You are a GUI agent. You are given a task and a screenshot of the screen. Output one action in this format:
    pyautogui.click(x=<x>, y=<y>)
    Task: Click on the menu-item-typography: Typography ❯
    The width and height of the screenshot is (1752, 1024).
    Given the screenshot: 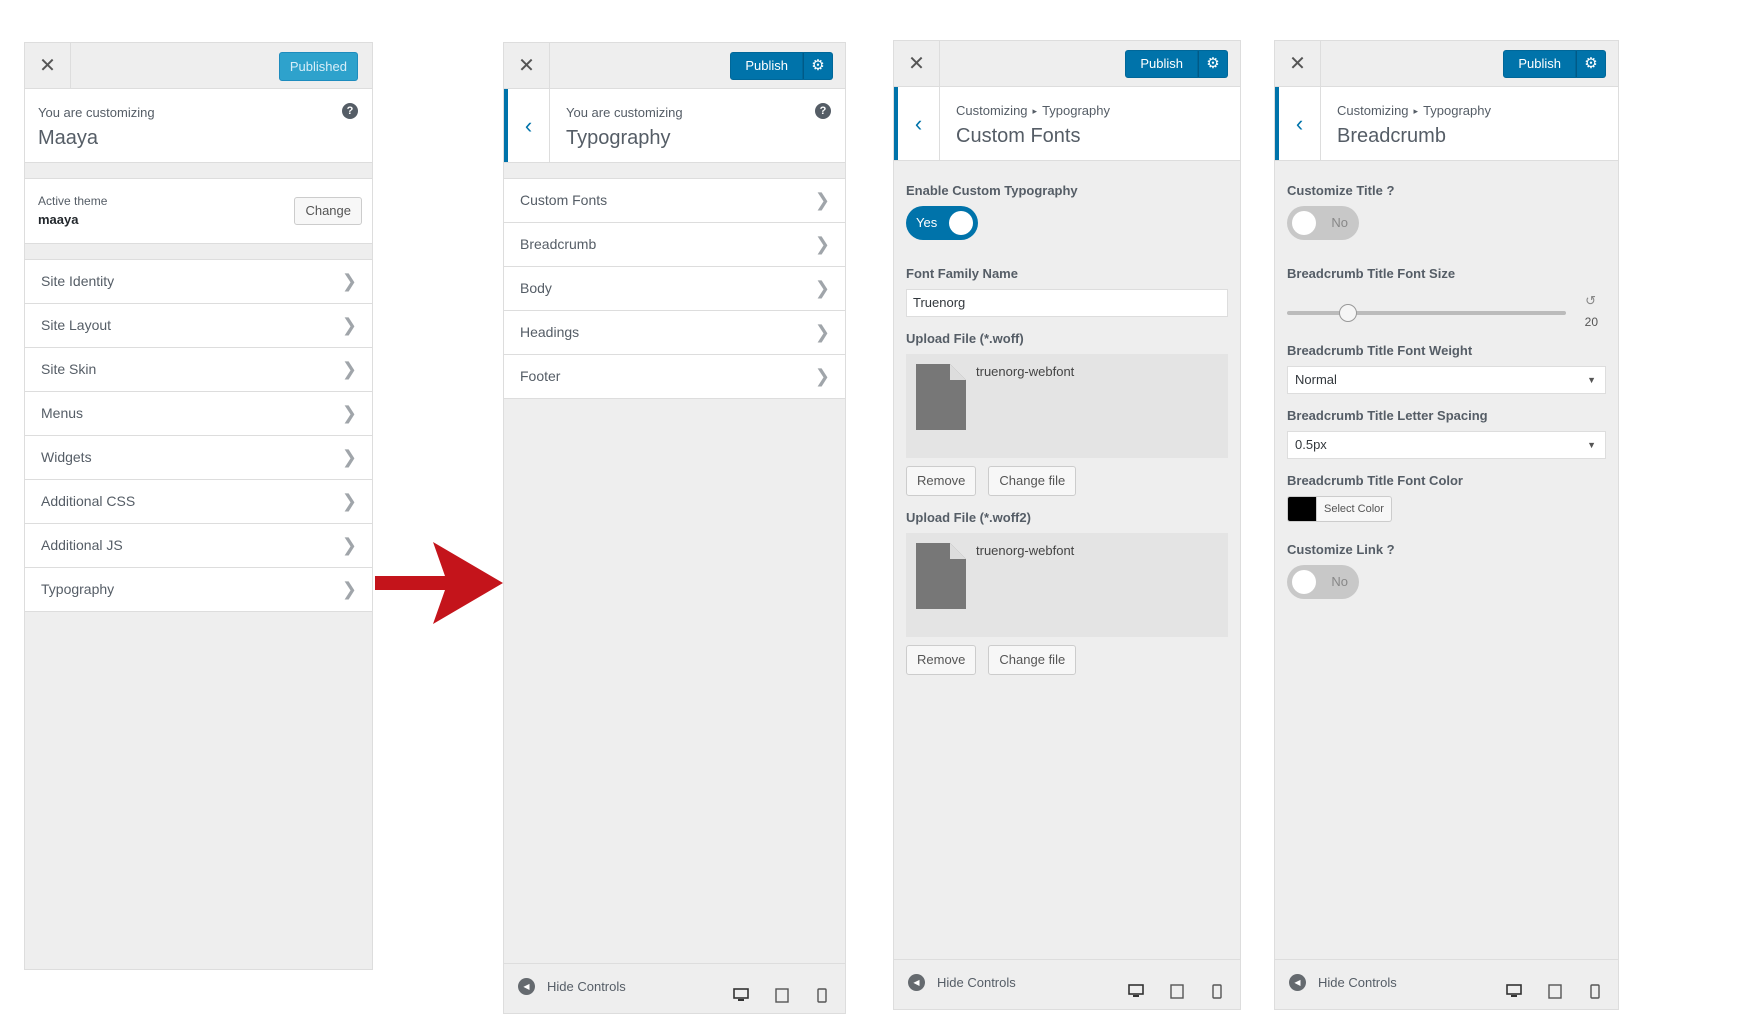 What is the action you would take?
    pyautogui.click(x=198, y=590)
    